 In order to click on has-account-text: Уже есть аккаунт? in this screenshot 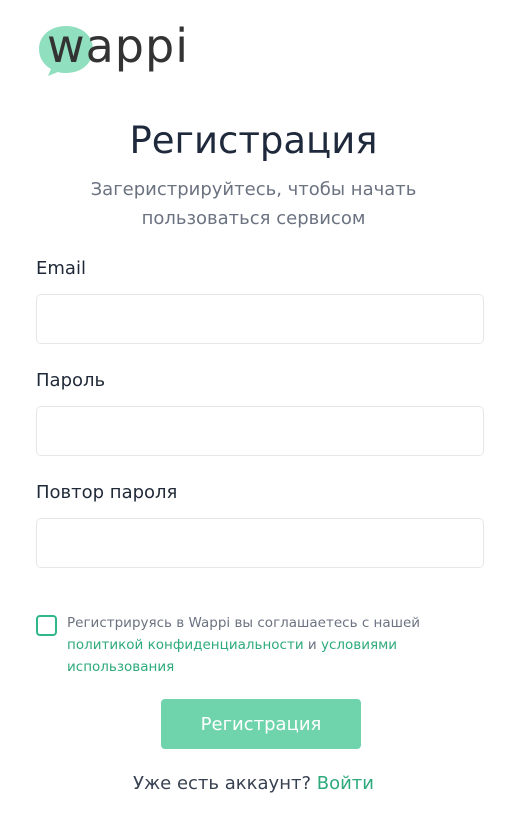, I will do `click(224, 783)`.